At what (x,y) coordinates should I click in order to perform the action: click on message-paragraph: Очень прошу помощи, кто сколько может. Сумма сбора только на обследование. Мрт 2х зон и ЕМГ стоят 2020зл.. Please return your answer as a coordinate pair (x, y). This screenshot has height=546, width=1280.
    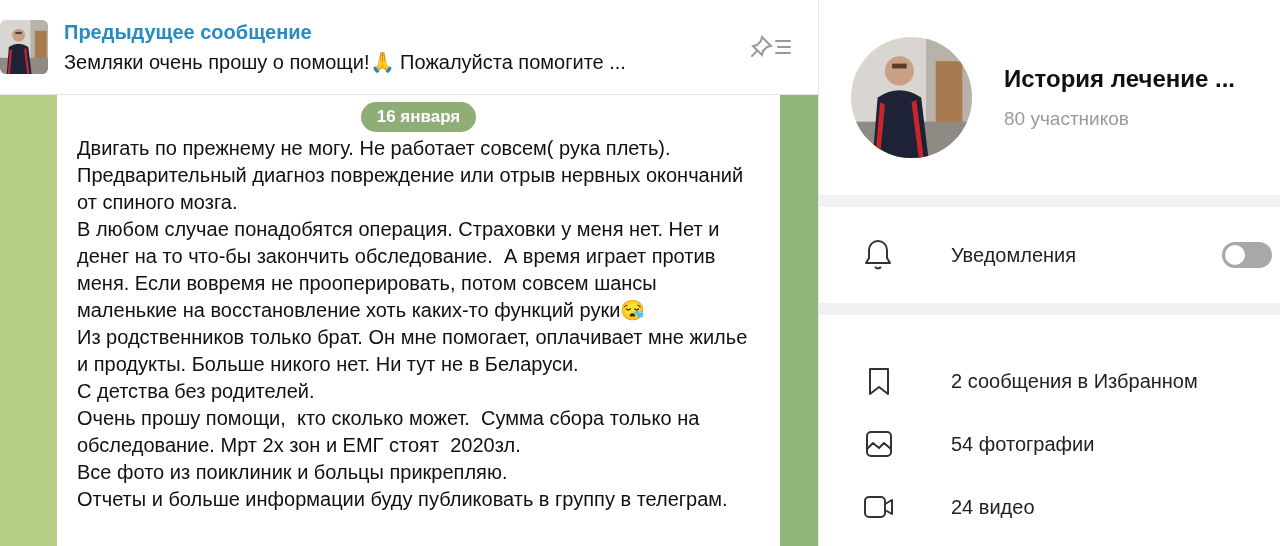
    Looking at the image, I should click on (389, 431).